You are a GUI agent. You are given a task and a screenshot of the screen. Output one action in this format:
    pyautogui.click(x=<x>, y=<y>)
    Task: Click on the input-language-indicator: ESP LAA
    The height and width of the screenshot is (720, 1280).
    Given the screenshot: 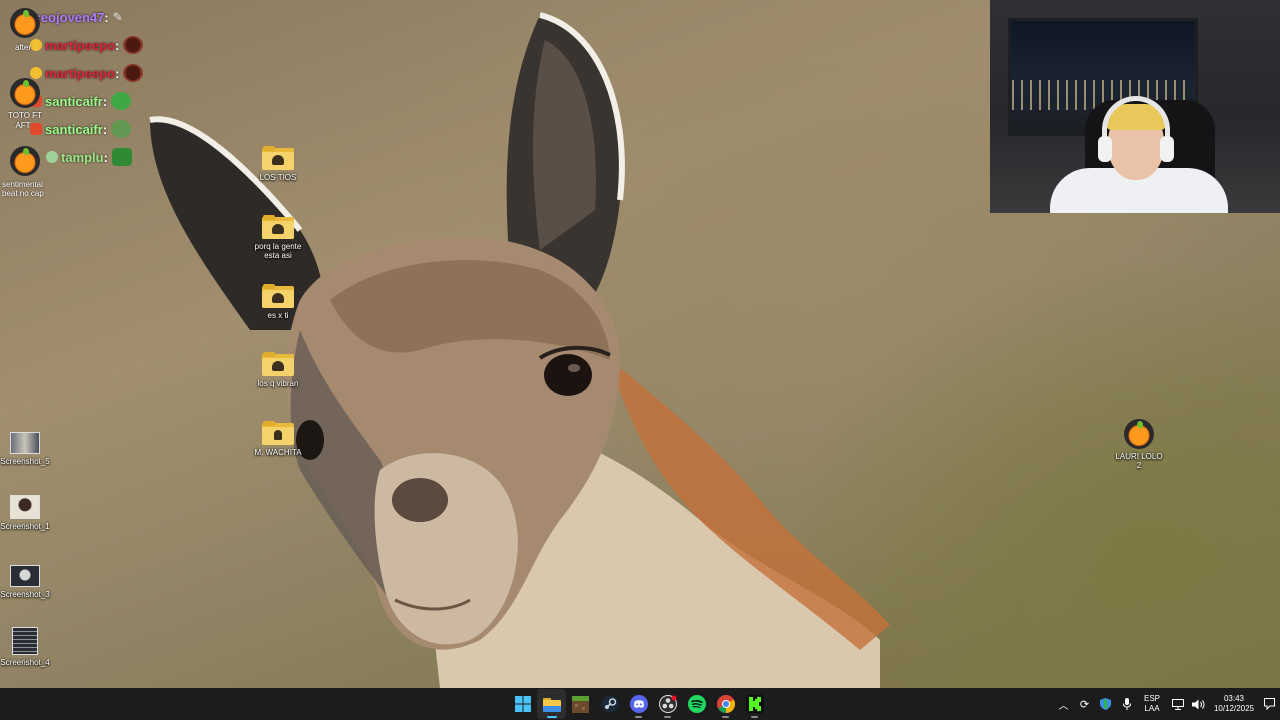 What is the action you would take?
    pyautogui.click(x=1152, y=704)
    